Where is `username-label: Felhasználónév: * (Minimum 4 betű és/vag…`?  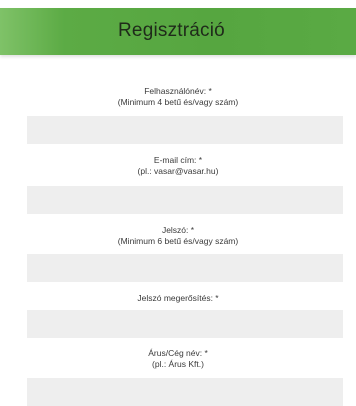 username-label: Felhasználónév: * (Minimum 4 betű és/vag… is located at coordinates (178, 97).